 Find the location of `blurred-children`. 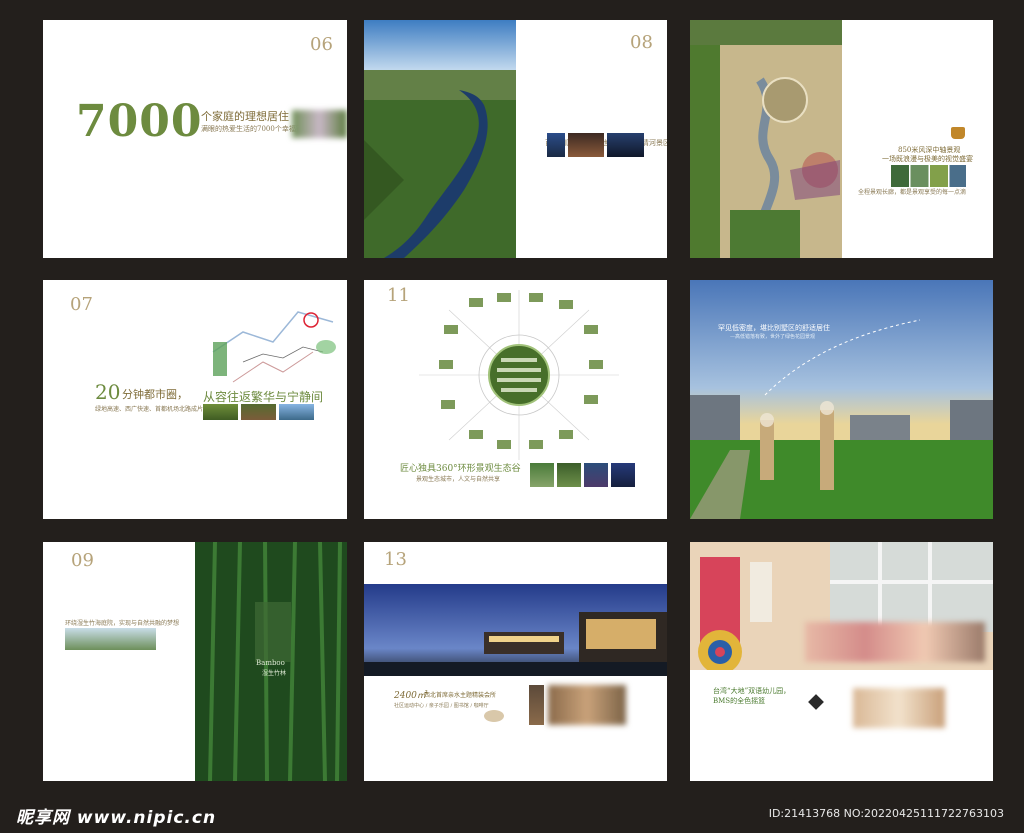

blurred-children is located at coordinates (895, 642).